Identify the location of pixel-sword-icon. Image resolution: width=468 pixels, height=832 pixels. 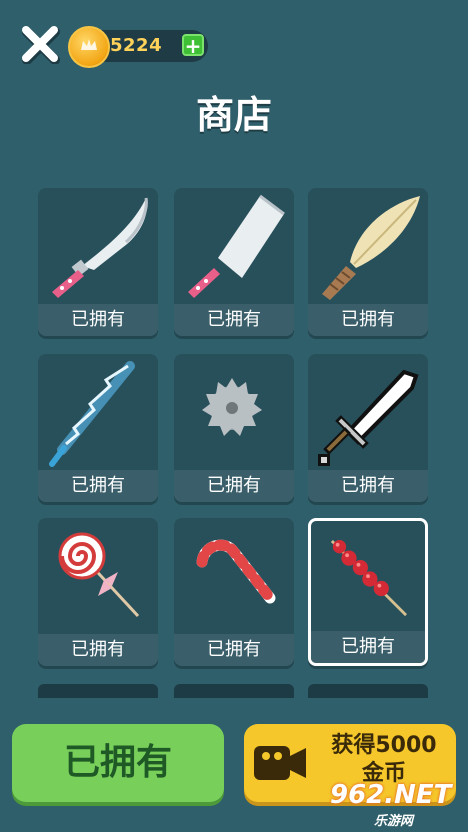
(368, 417).